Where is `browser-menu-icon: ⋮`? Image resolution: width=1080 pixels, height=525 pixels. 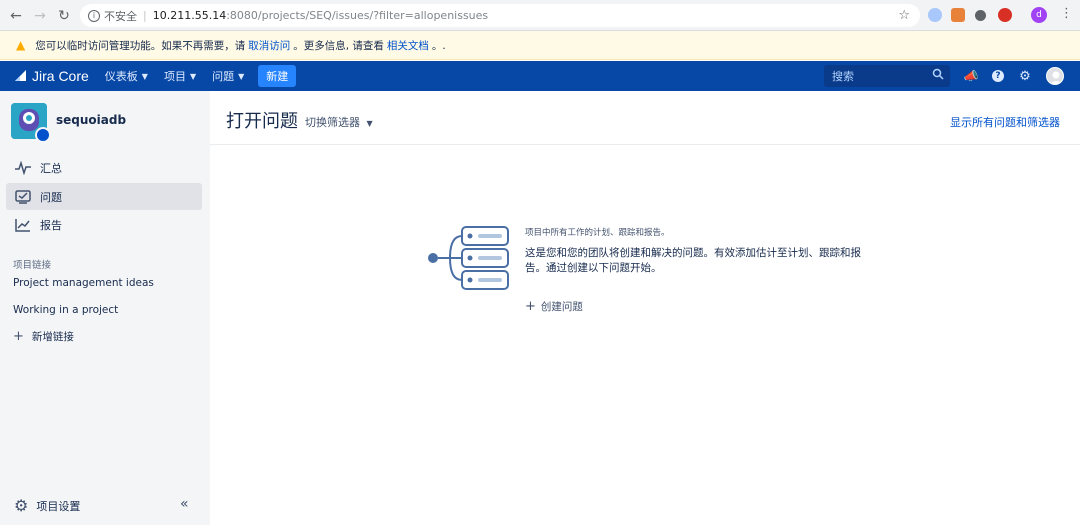
browser-menu-icon: ⋮ is located at coordinates (1066, 13).